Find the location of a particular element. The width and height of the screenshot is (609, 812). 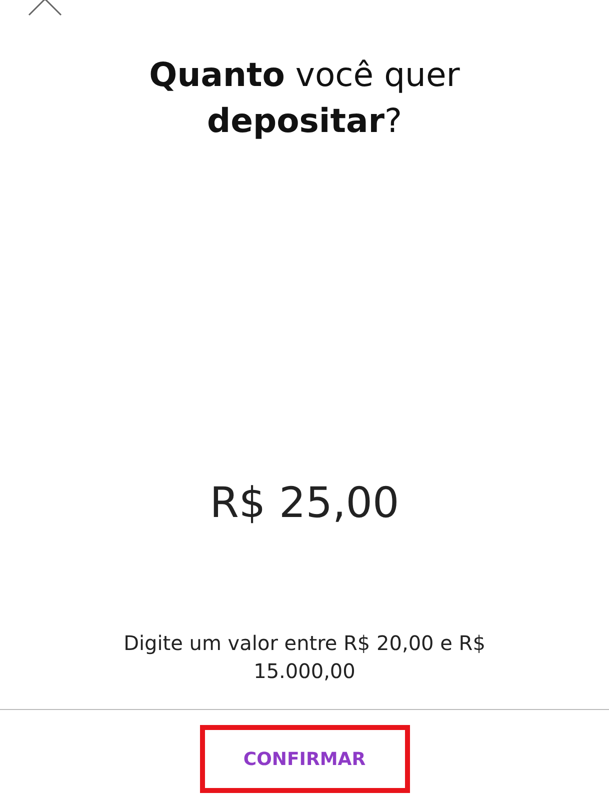

amount-hint: Digite um valor entre R$ 20,00 e R$ 15.000,00 is located at coordinates (304, 657).